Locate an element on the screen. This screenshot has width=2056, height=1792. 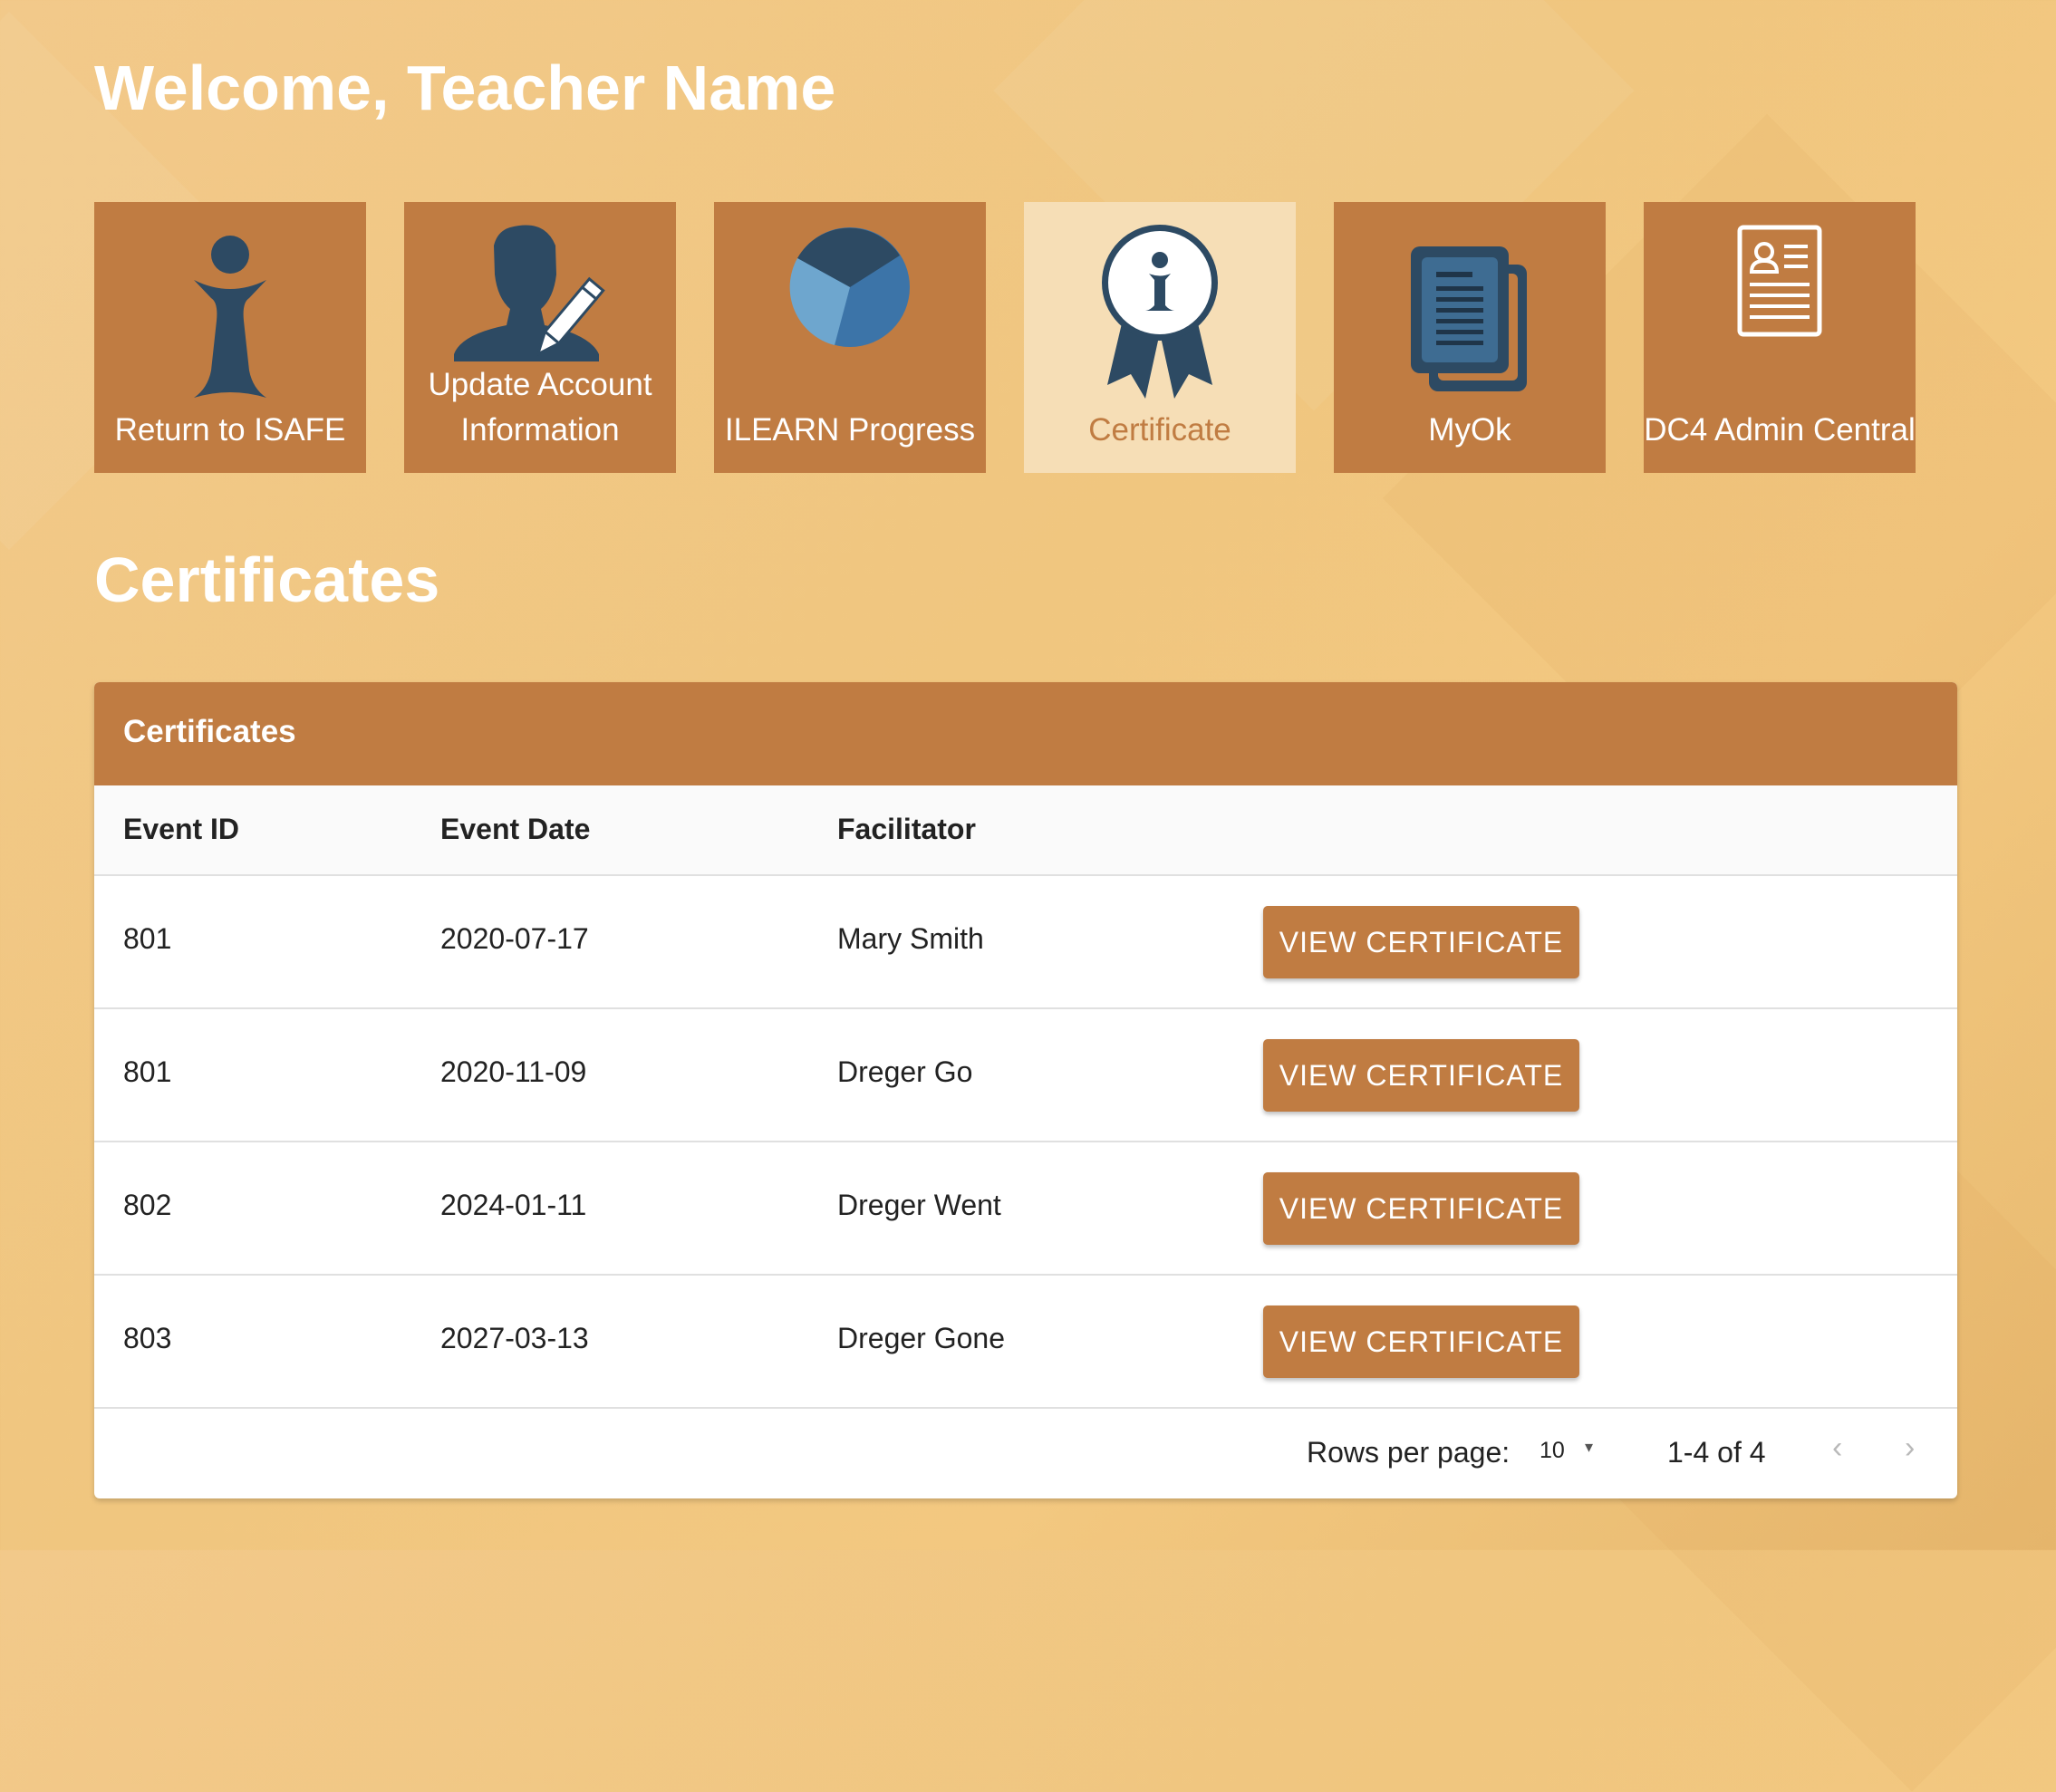
cell-event-date: 2027-03-13 is located at coordinates (514, 1338).